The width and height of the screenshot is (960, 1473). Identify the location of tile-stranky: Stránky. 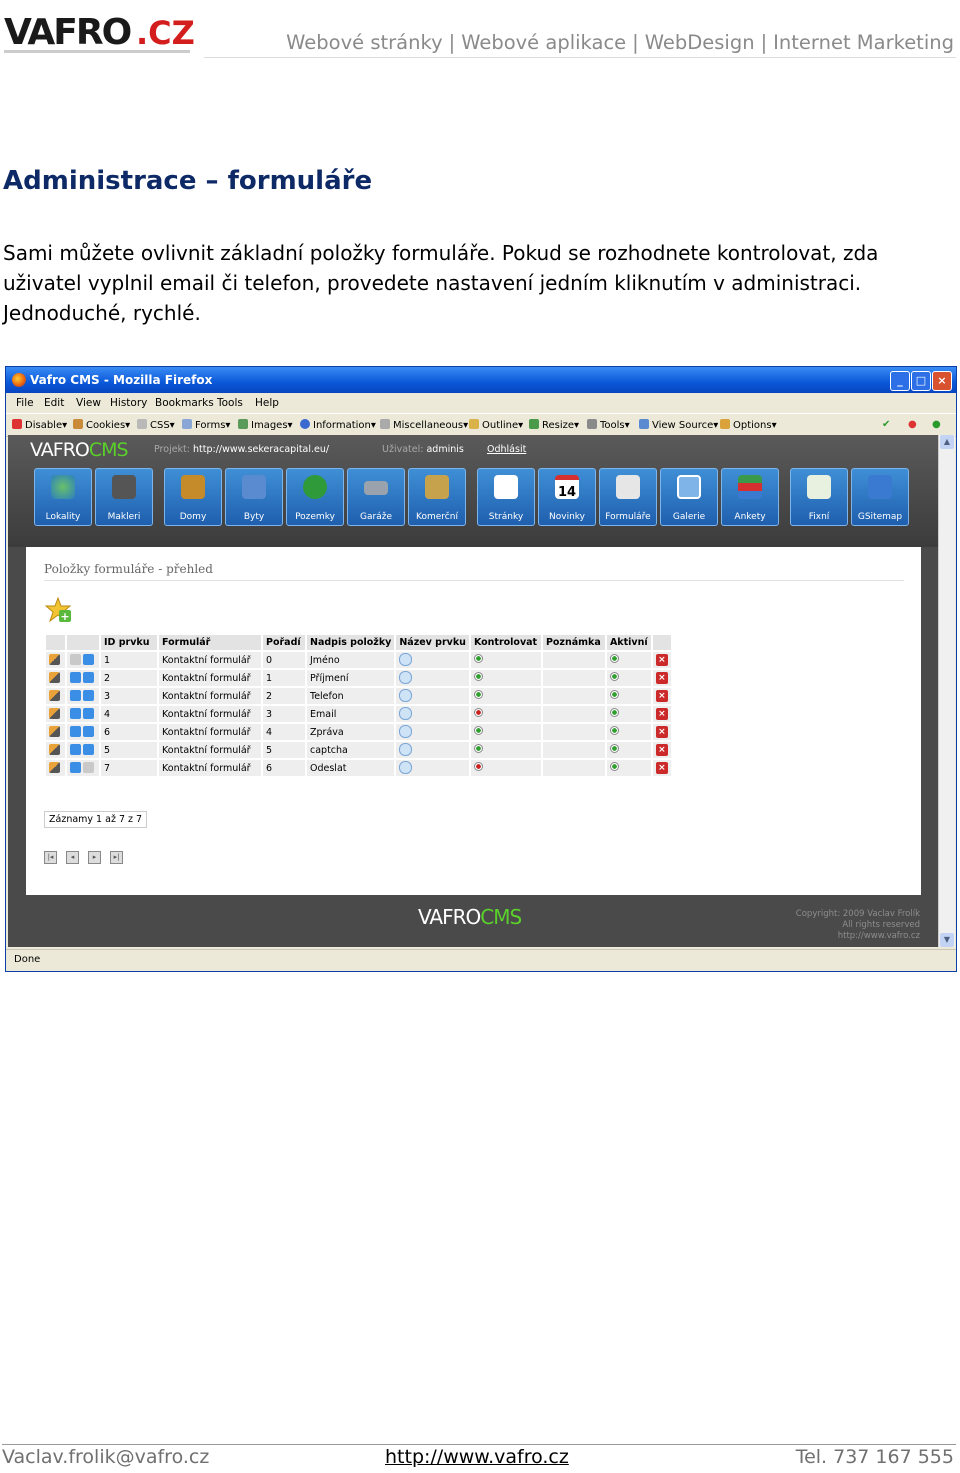
(506, 497).